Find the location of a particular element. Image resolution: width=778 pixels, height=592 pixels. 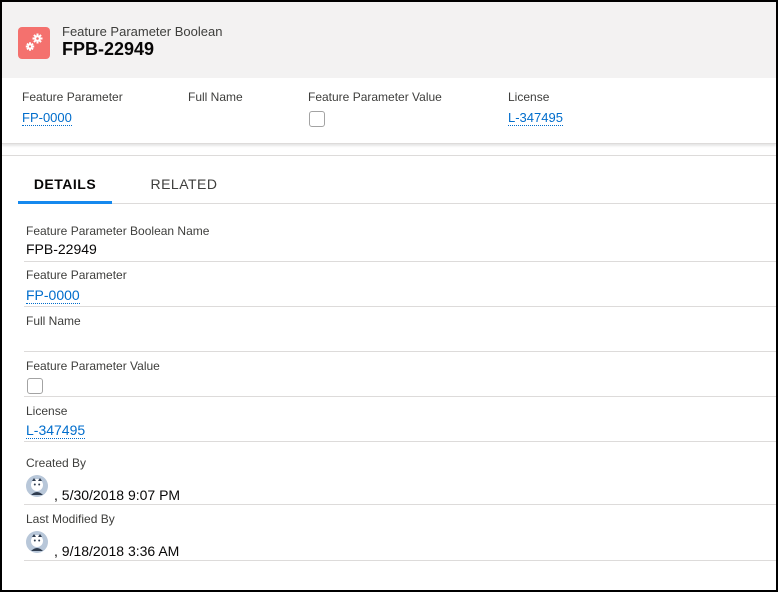

record-header: Feature Parameter Boolean FPB-22949 is located at coordinates (389, 40).